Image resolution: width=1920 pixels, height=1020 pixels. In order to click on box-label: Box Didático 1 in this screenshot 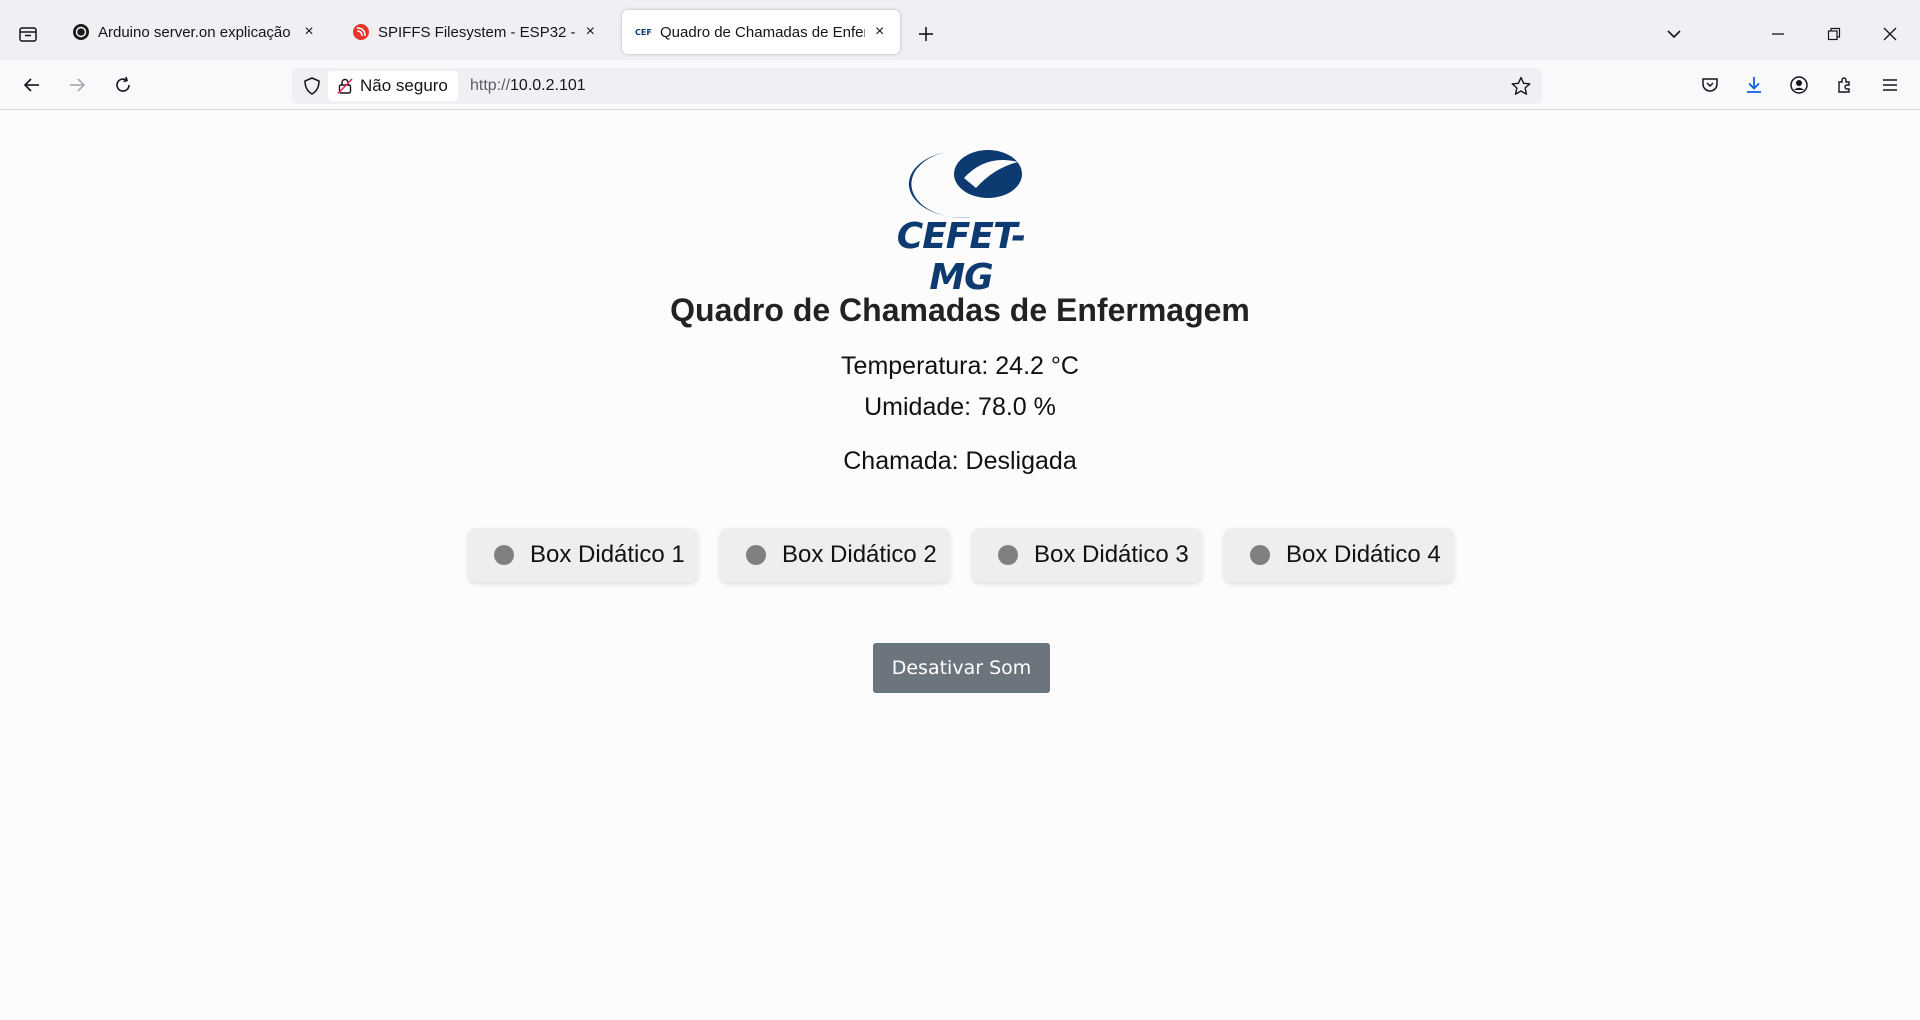, I will do `click(607, 554)`.